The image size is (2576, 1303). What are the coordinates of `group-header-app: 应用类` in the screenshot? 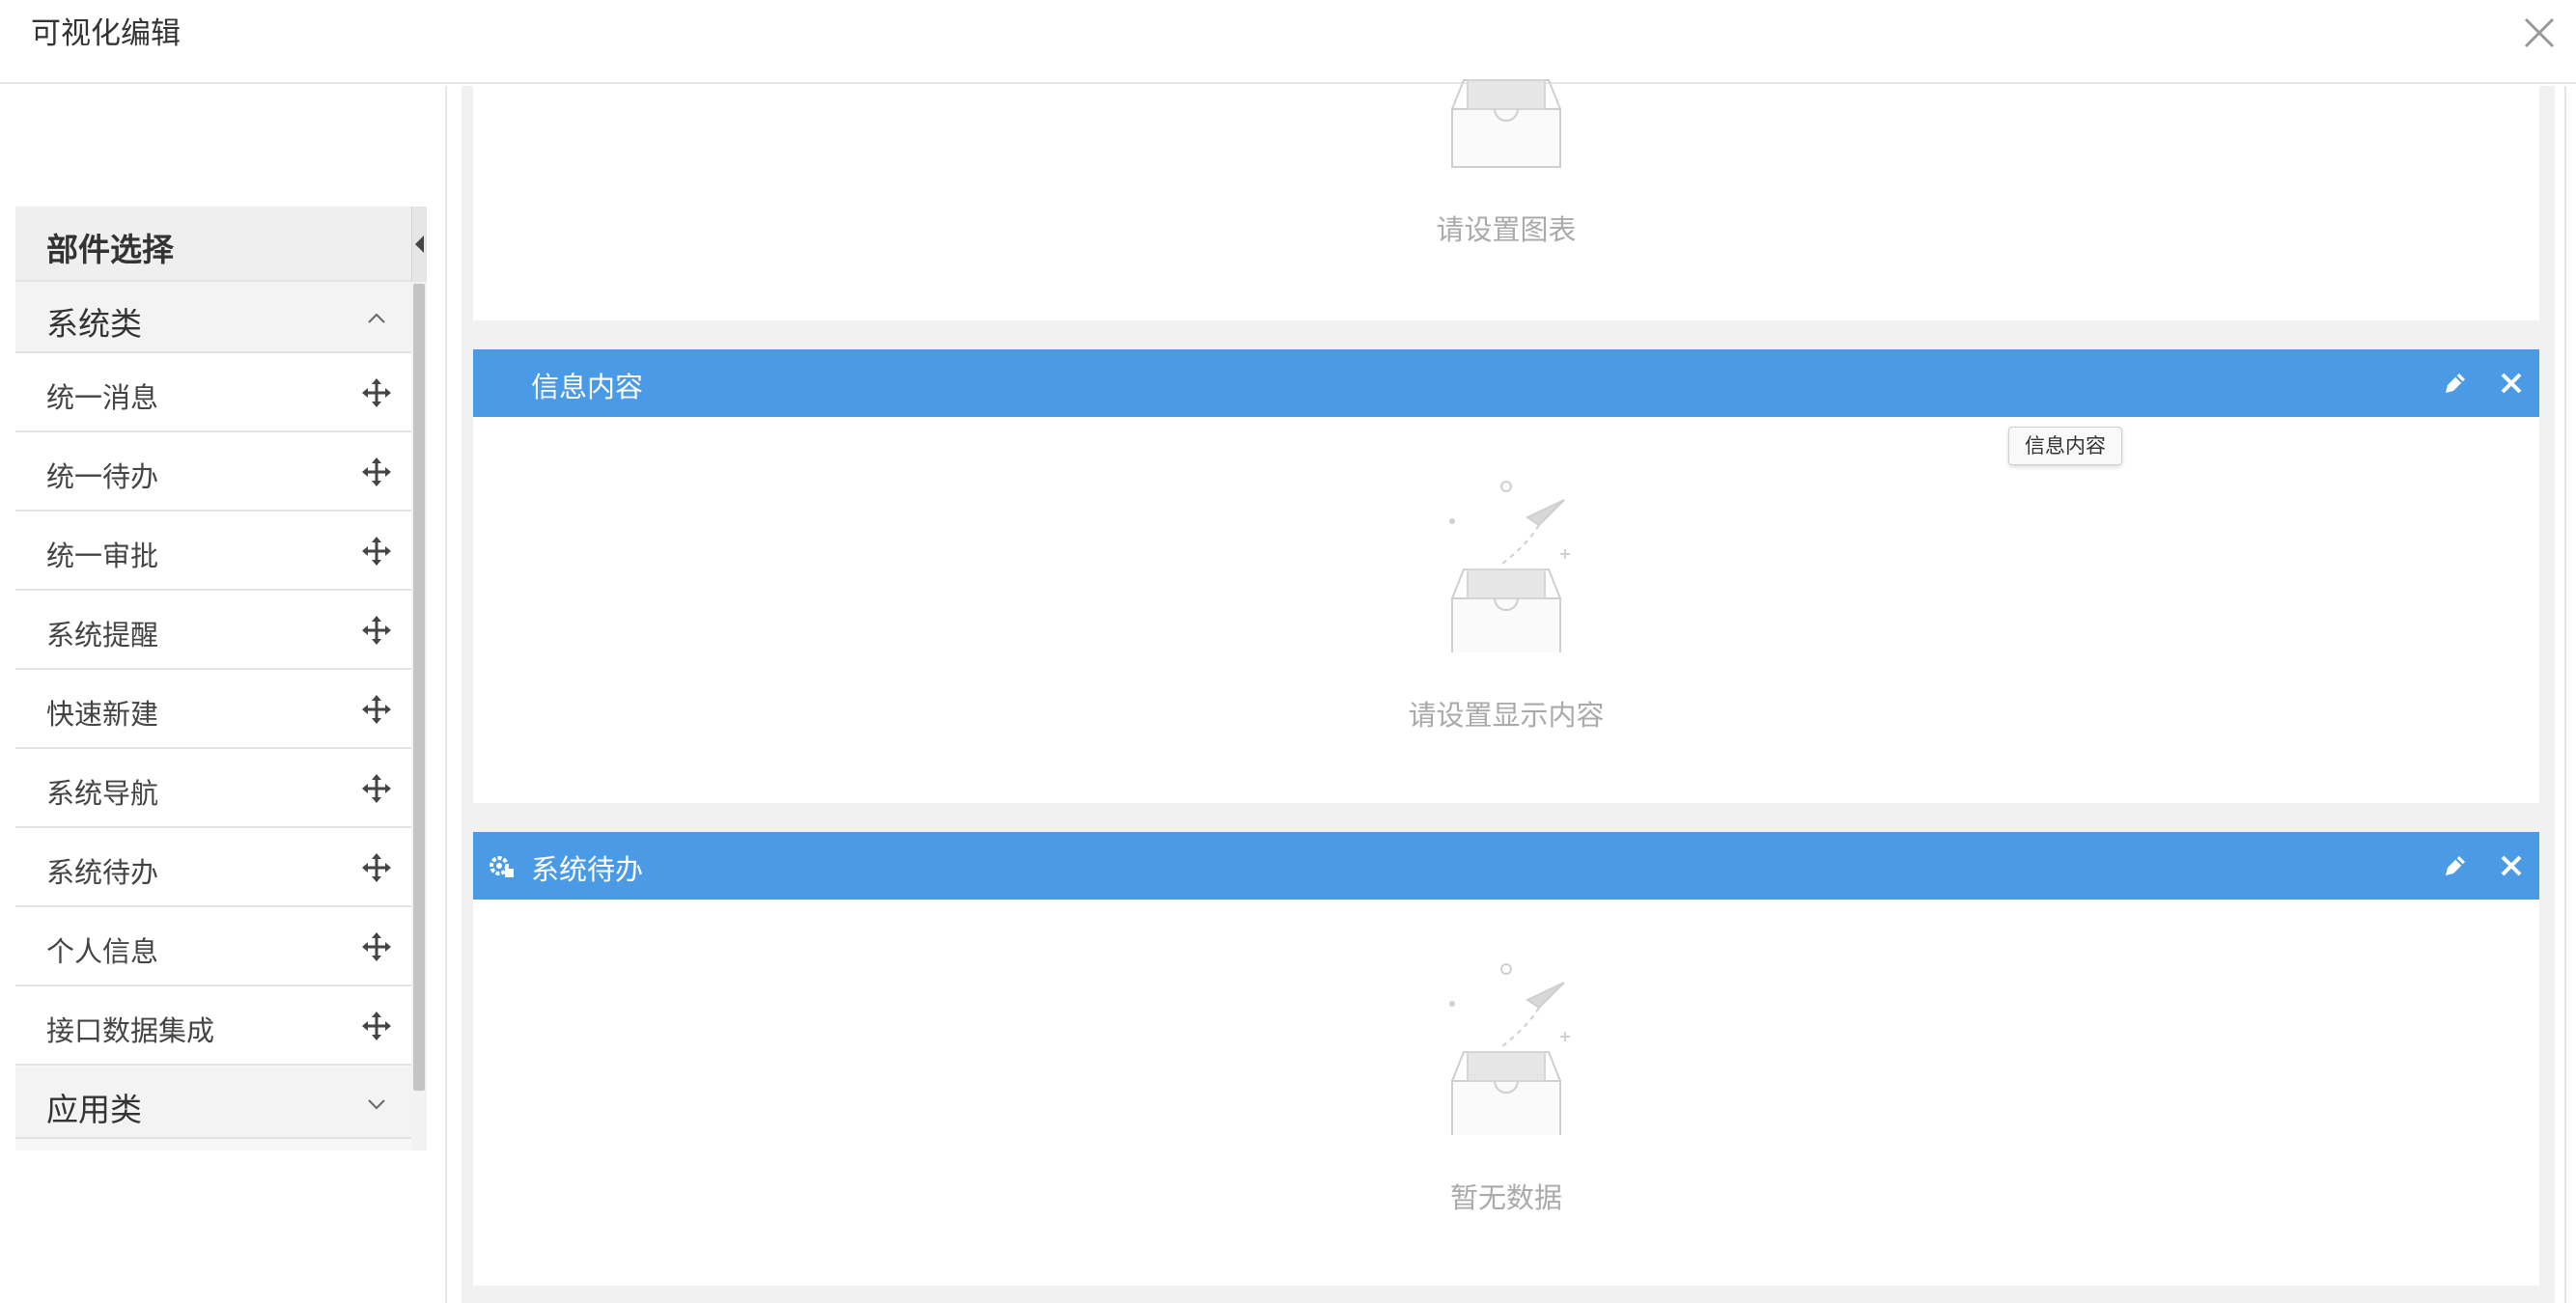 It's located at (213, 1103).